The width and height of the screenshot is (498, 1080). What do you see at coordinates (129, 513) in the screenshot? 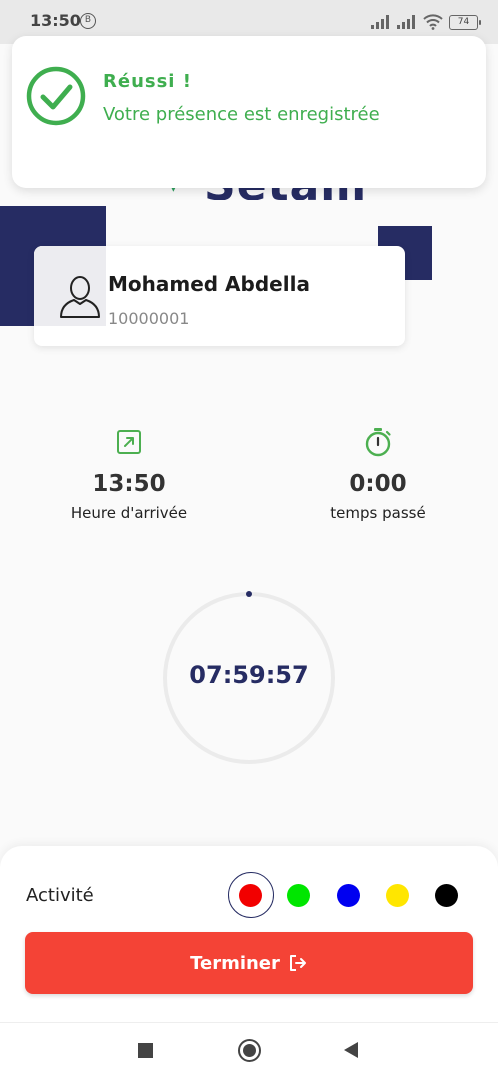
I see `arrival-label: Heure d'arrivée` at bounding box center [129, 513].